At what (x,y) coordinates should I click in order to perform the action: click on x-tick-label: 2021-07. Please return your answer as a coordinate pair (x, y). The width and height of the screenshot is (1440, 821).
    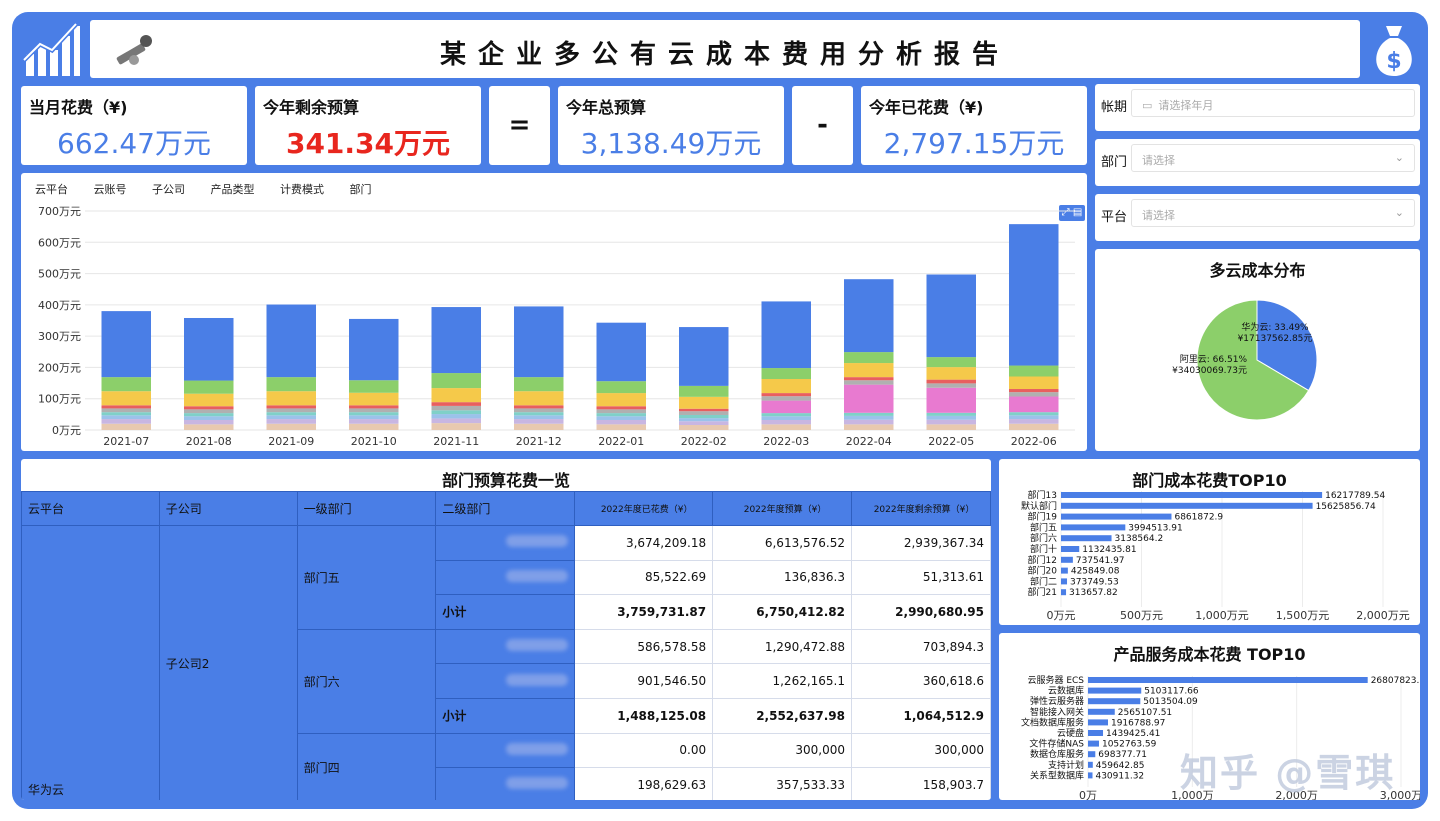
    Looking at the image, I should click on (126, 441).